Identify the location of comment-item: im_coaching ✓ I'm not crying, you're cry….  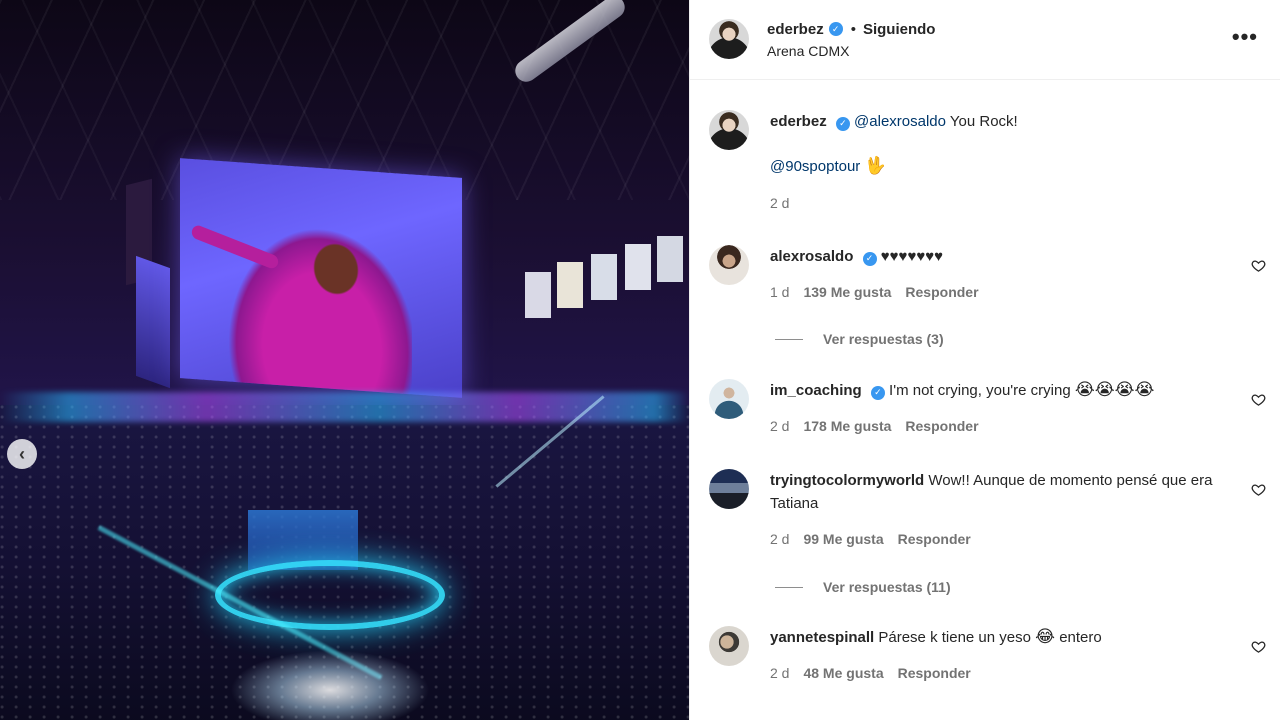
(994, 406).